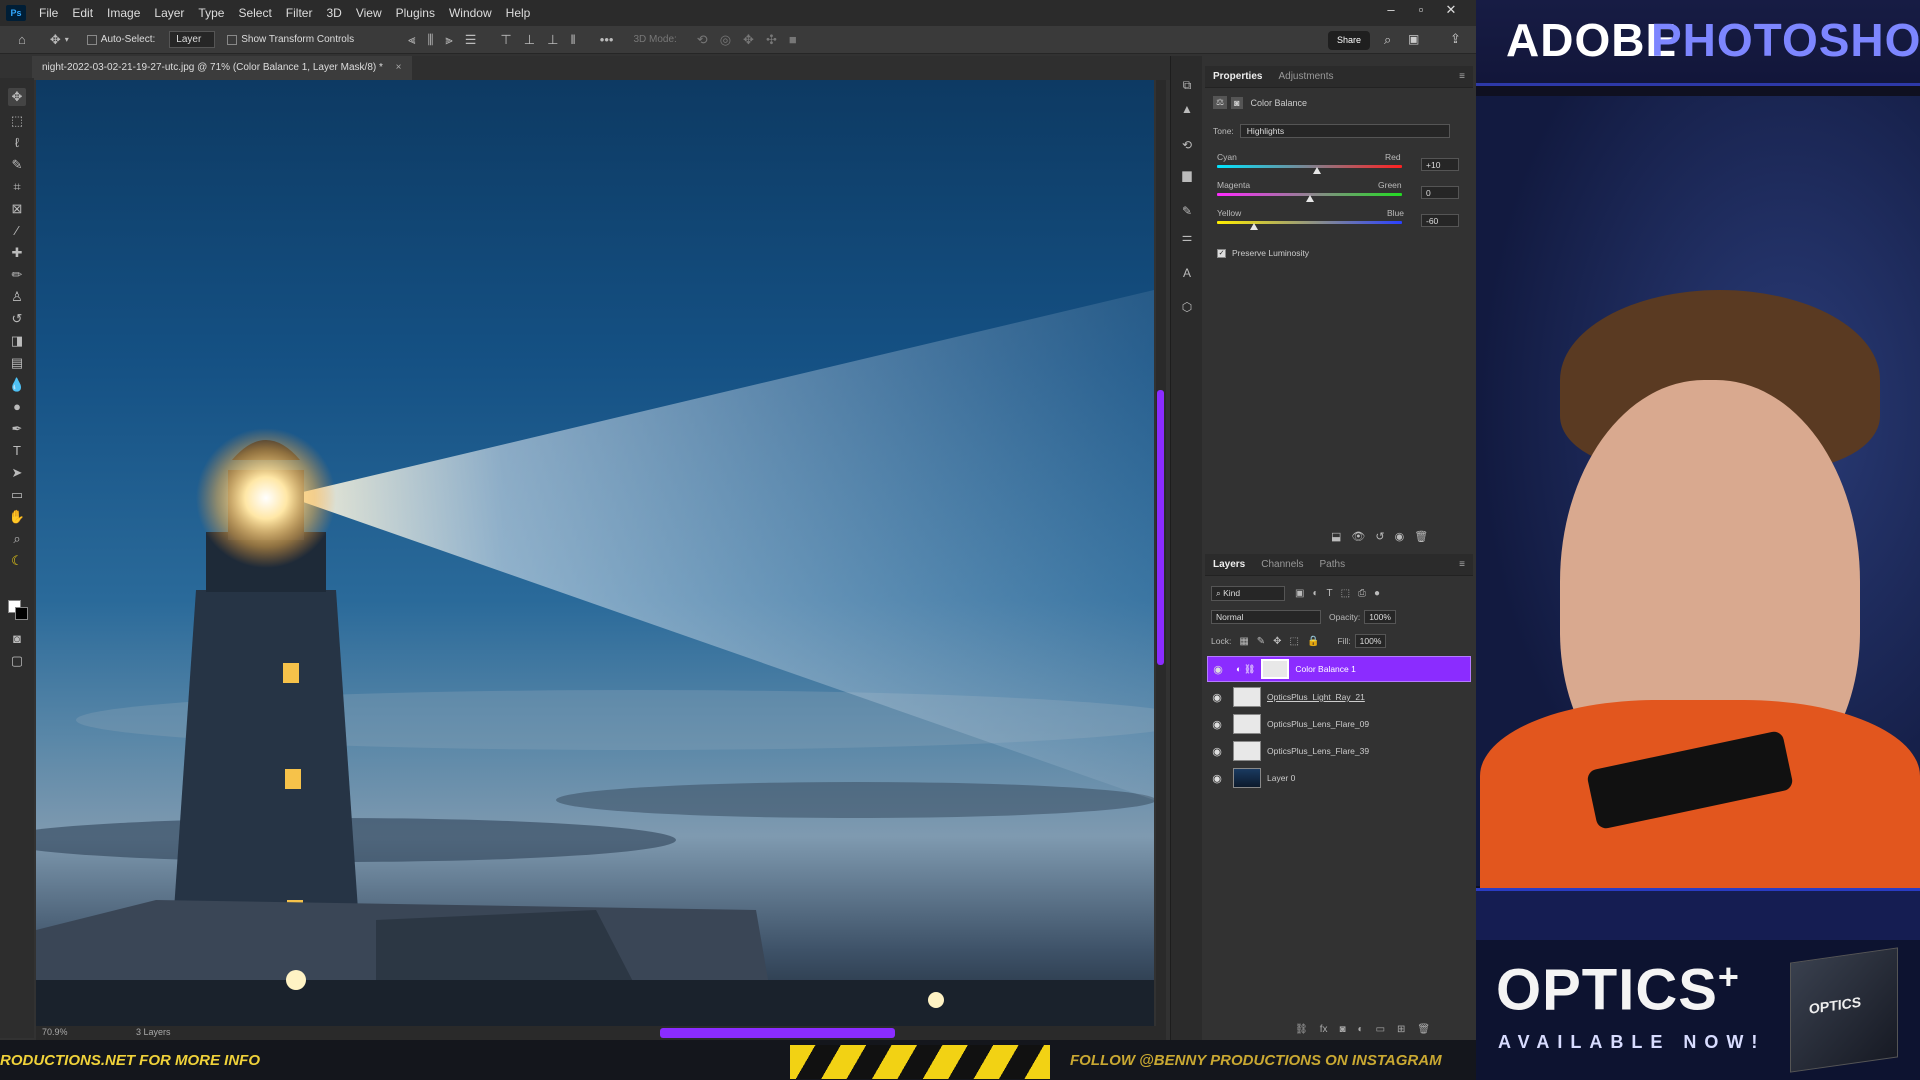  Describe the element at coordinates (1187, 238) in the screenshot. I see `adjustments-icon: ⚌` at that location.